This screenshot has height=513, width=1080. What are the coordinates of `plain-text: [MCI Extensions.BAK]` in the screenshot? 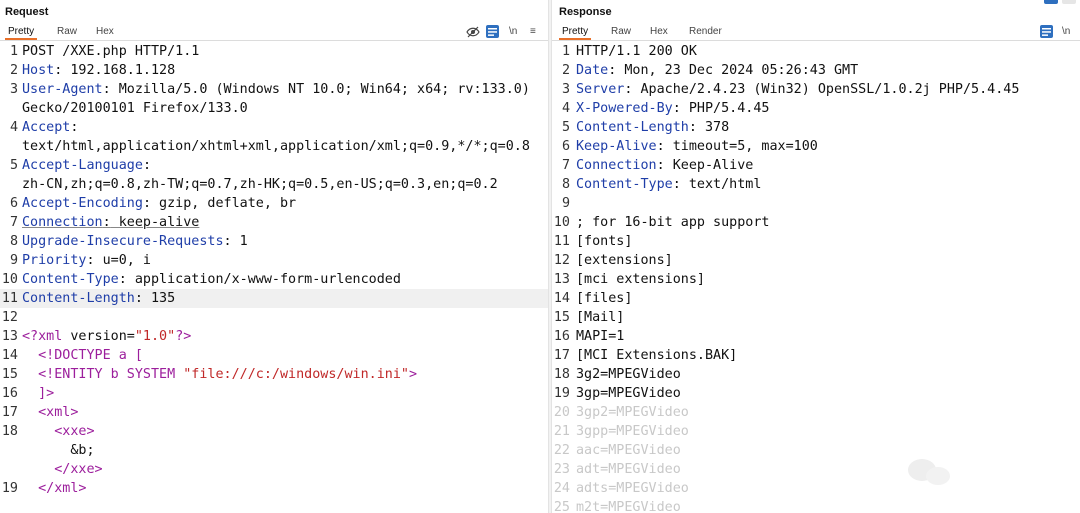 It's located at (657, 355).